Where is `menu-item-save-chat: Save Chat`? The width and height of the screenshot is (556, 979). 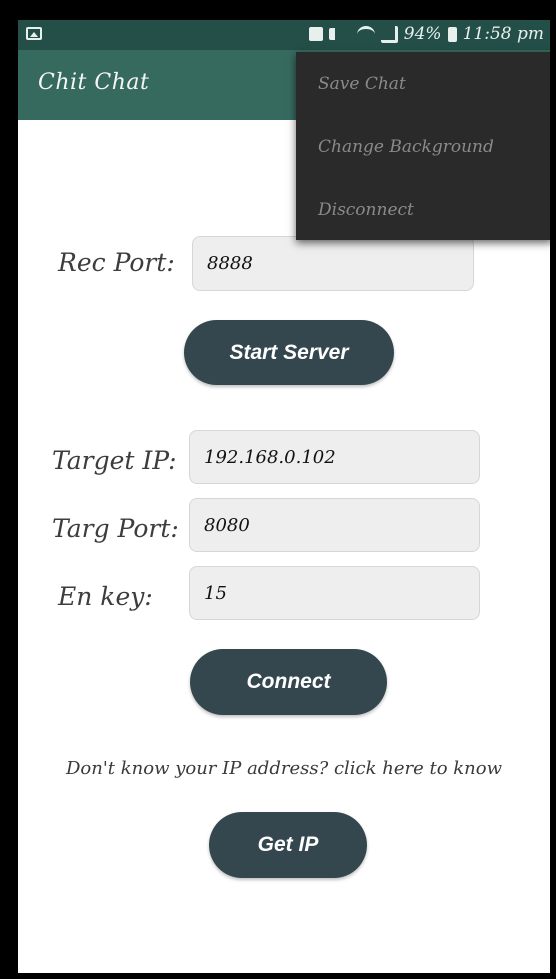 menu-item-save-chat: Save Chat is located at coordinates (362, 84).